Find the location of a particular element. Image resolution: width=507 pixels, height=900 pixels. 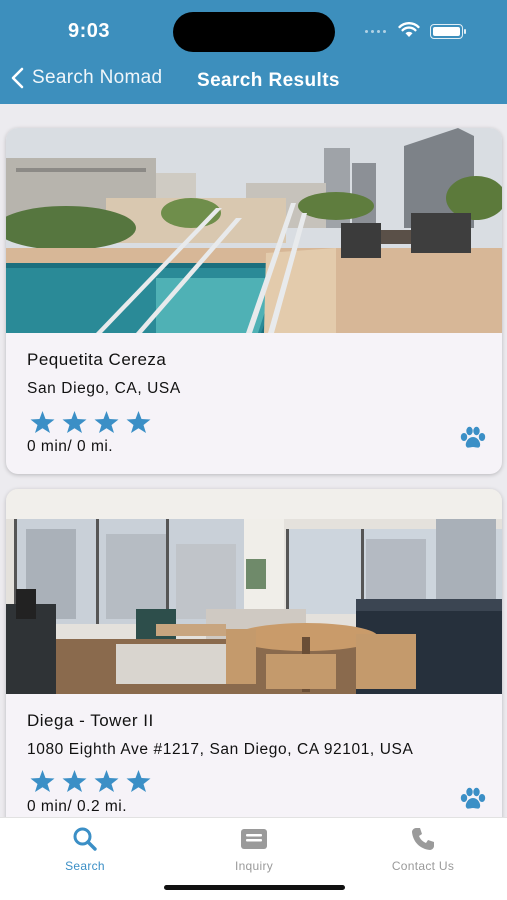

search-icon is located at coordinates (85, 839).